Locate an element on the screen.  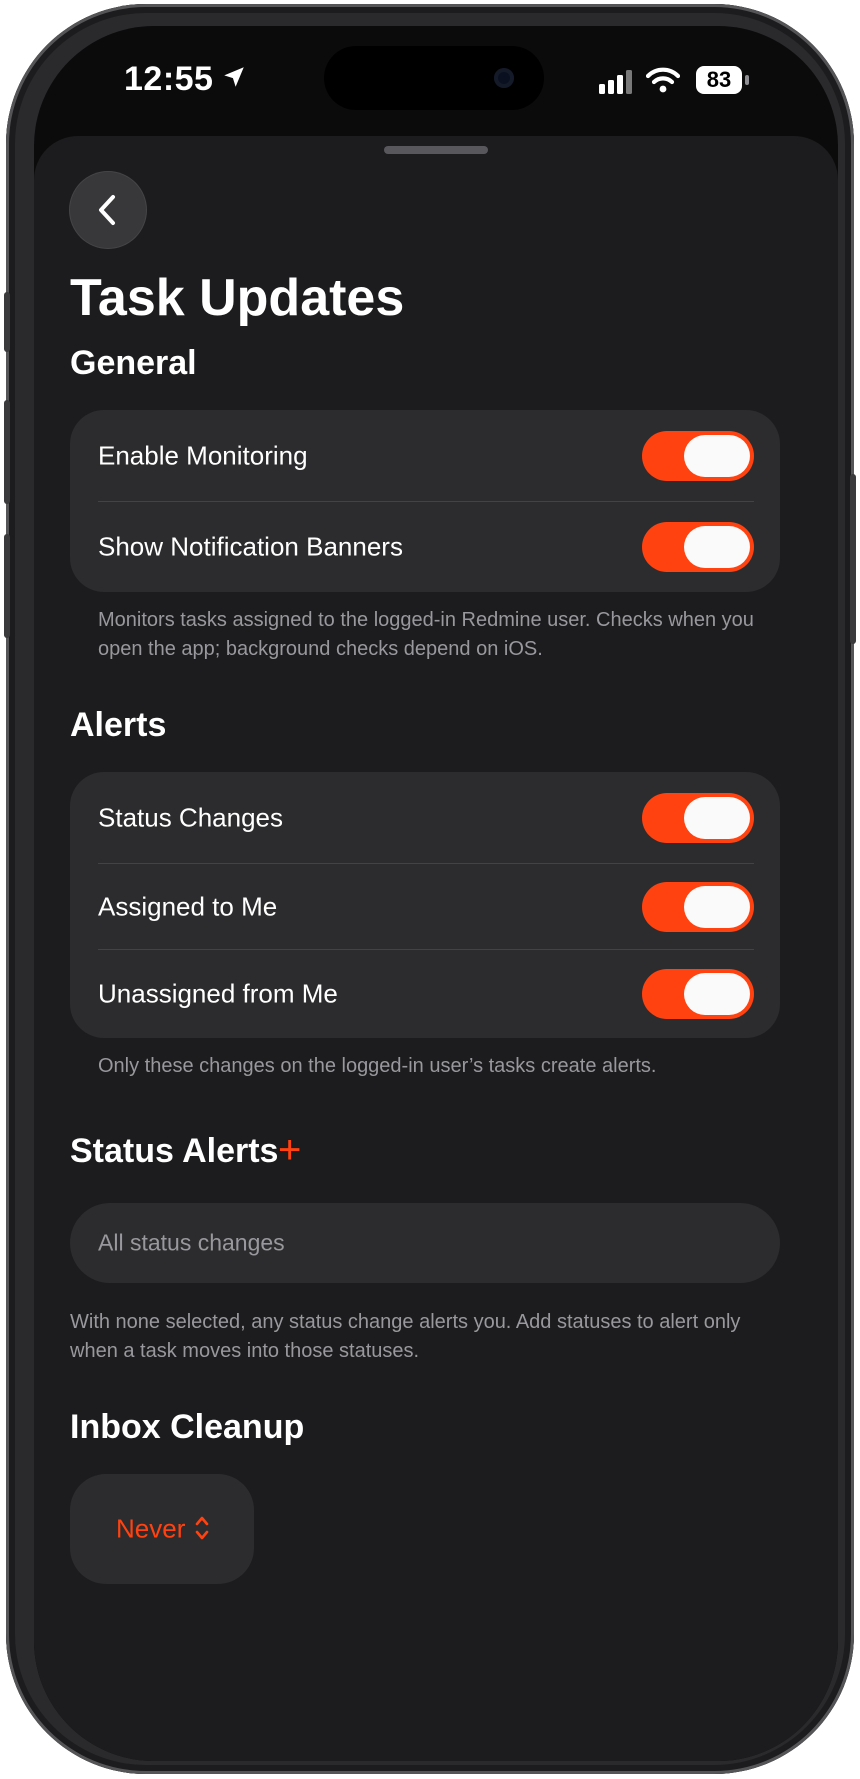
enable-monitoring-toggle is located at coordinates (698, 456).